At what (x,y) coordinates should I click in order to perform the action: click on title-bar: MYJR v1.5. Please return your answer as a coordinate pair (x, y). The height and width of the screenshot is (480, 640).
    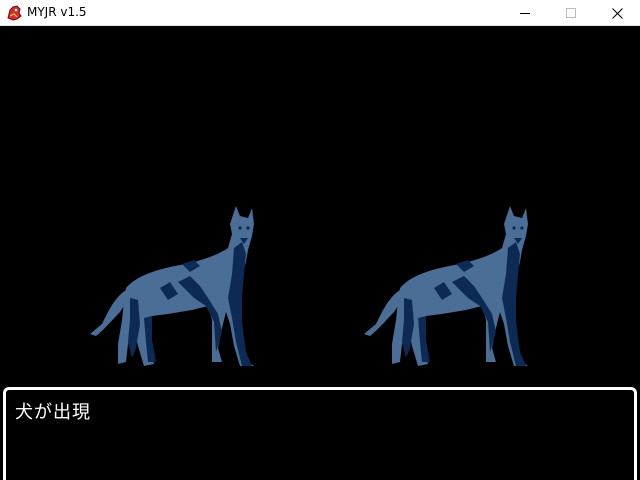
    Looking at the image, I should click on (320, 13).